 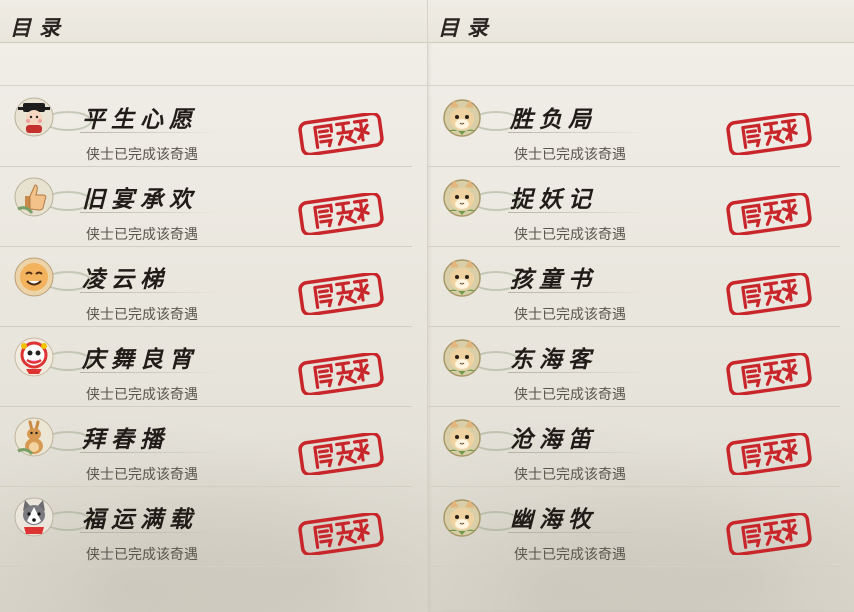 I want to click on encounter-name: 东海客, so click(x=553, y=359).